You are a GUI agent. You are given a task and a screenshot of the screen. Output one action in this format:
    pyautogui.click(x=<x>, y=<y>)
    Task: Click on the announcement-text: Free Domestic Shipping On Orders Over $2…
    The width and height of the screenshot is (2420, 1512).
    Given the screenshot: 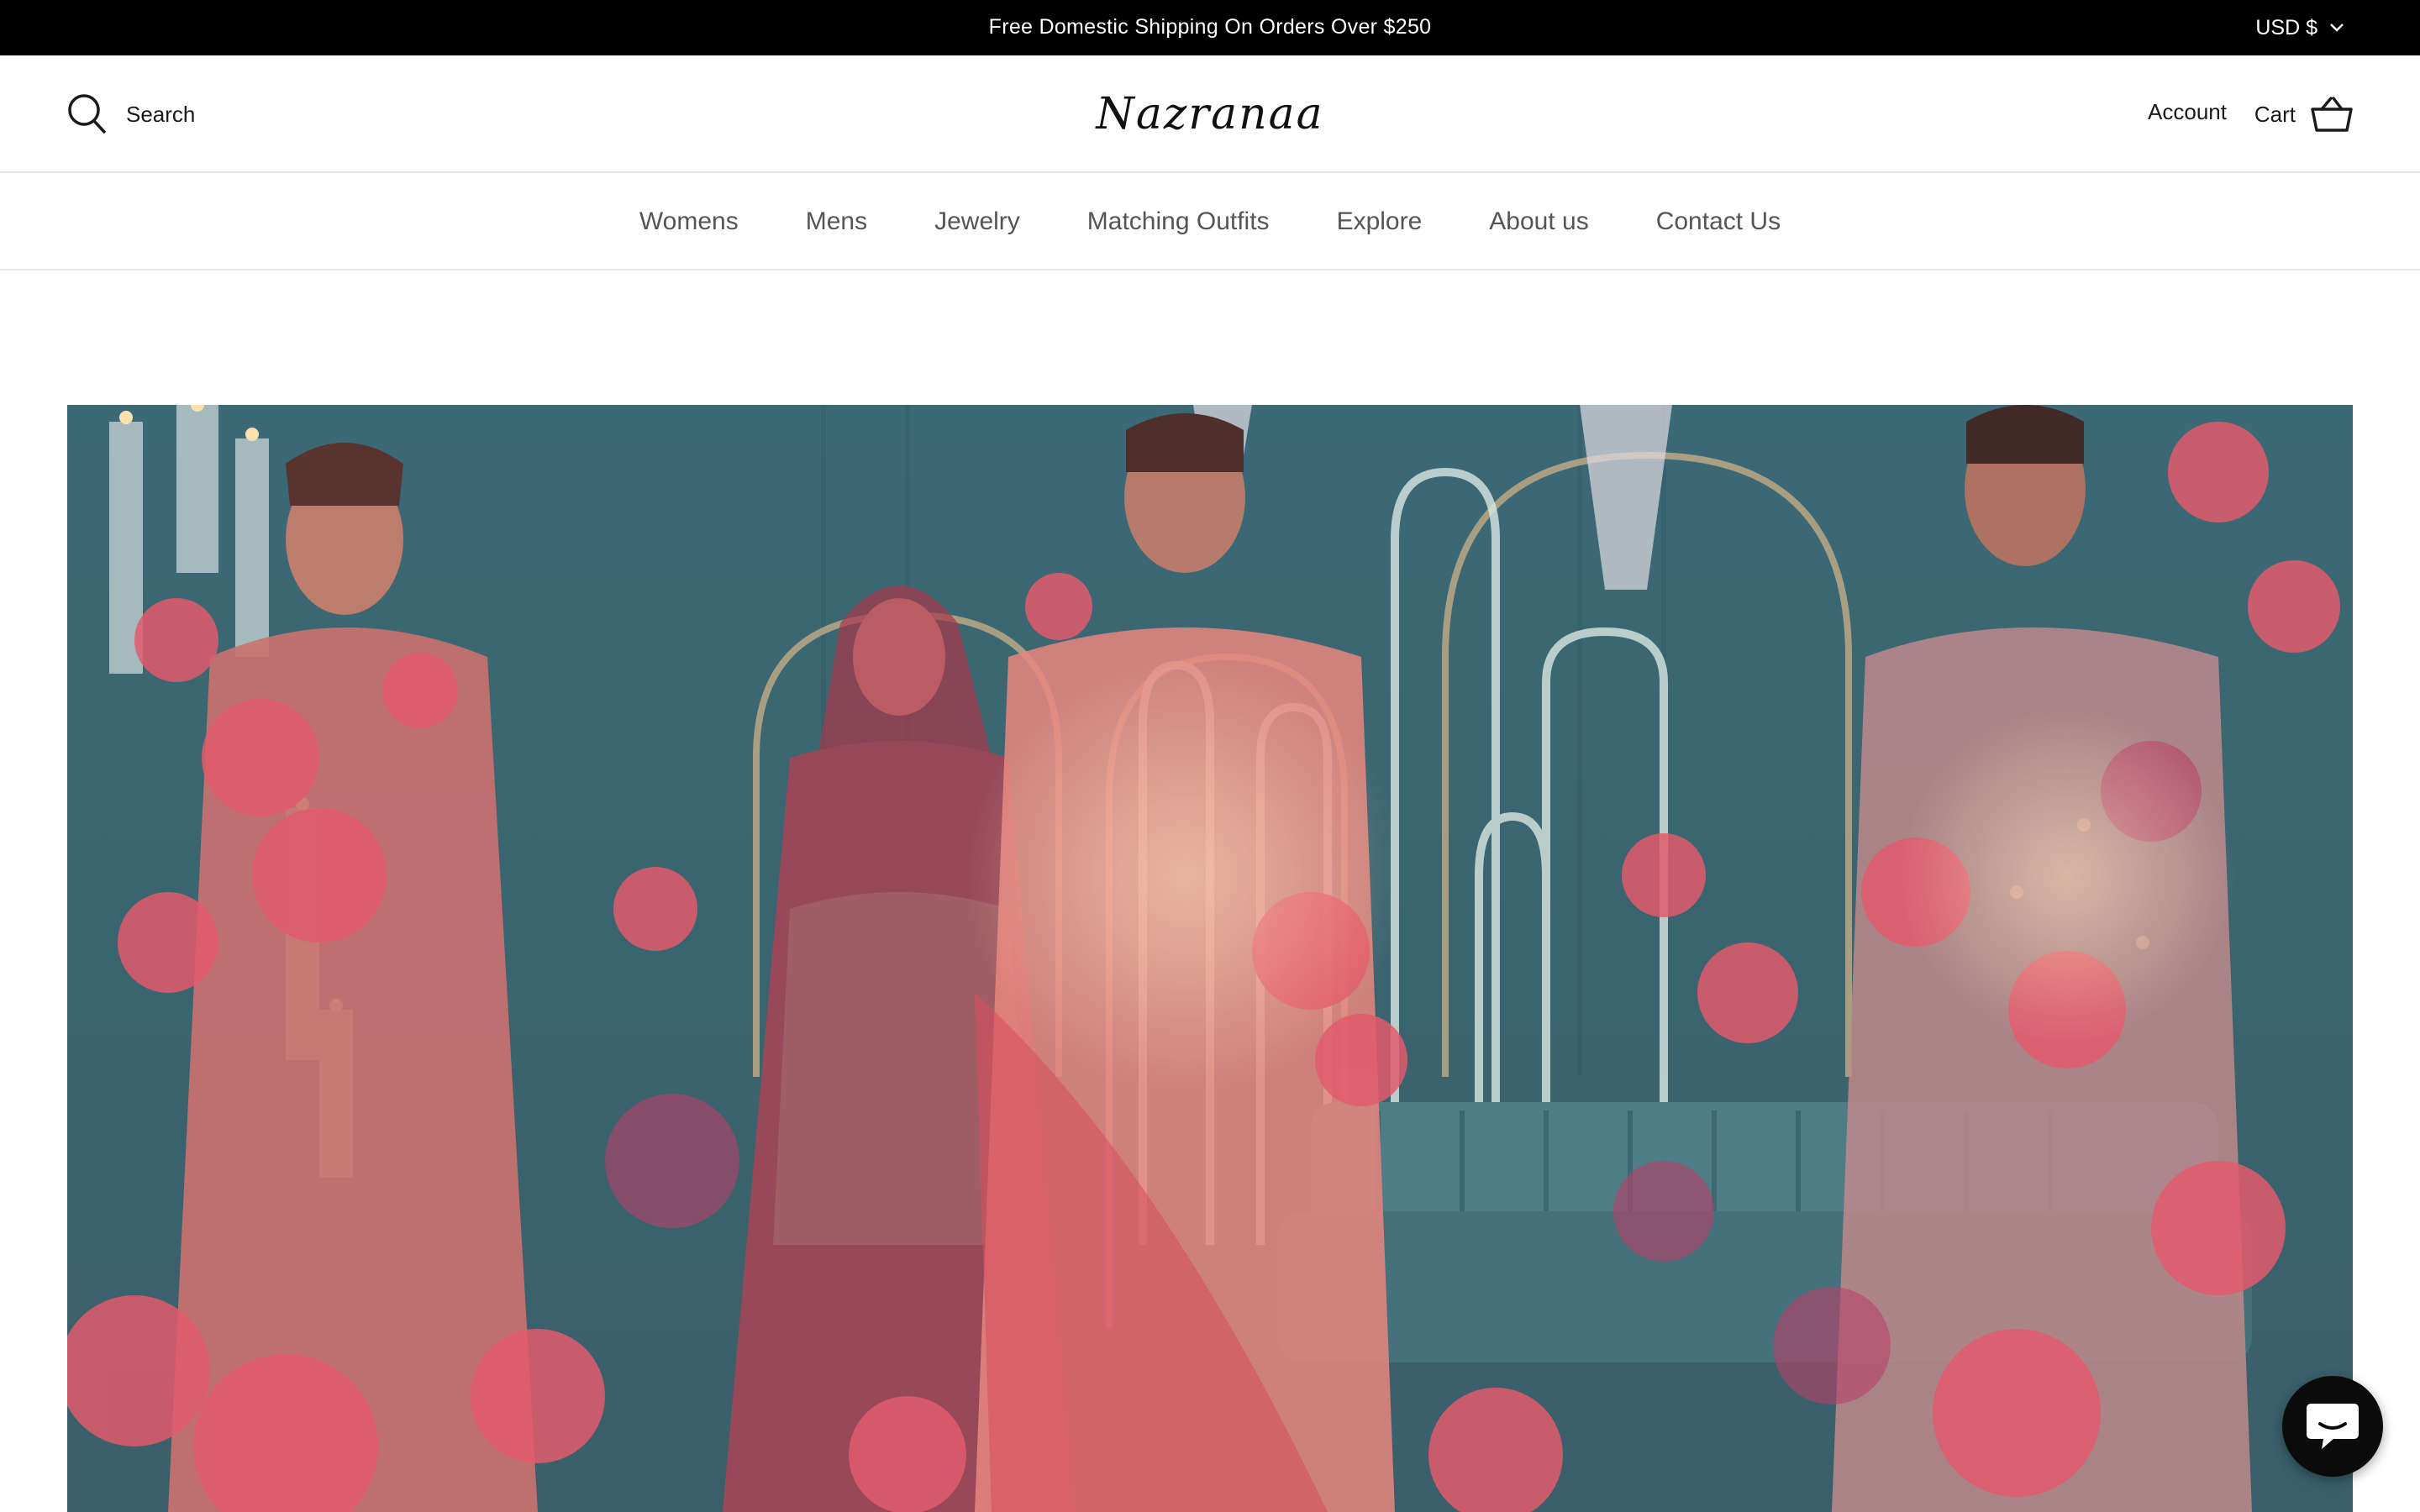 What is the action you would take?
    pyautogui.click(x=1210, y=27)
    